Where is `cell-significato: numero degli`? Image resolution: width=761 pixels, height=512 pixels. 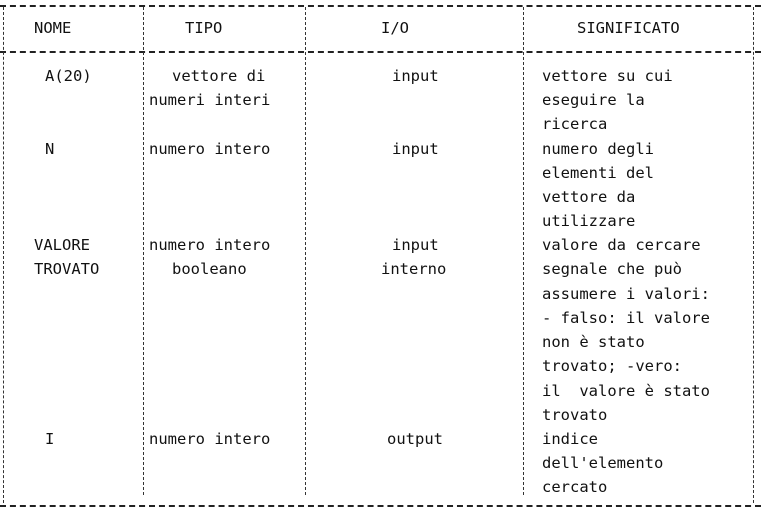 cell-significato: numero degli is located at coordinates (598, 149).